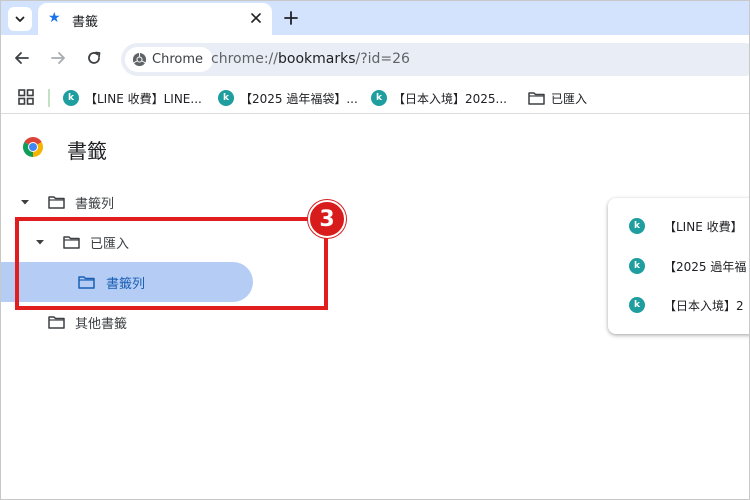 The height and width of the screenshot is (500, 750). I want to click on step-number-badge: 3, so click(327, 219).